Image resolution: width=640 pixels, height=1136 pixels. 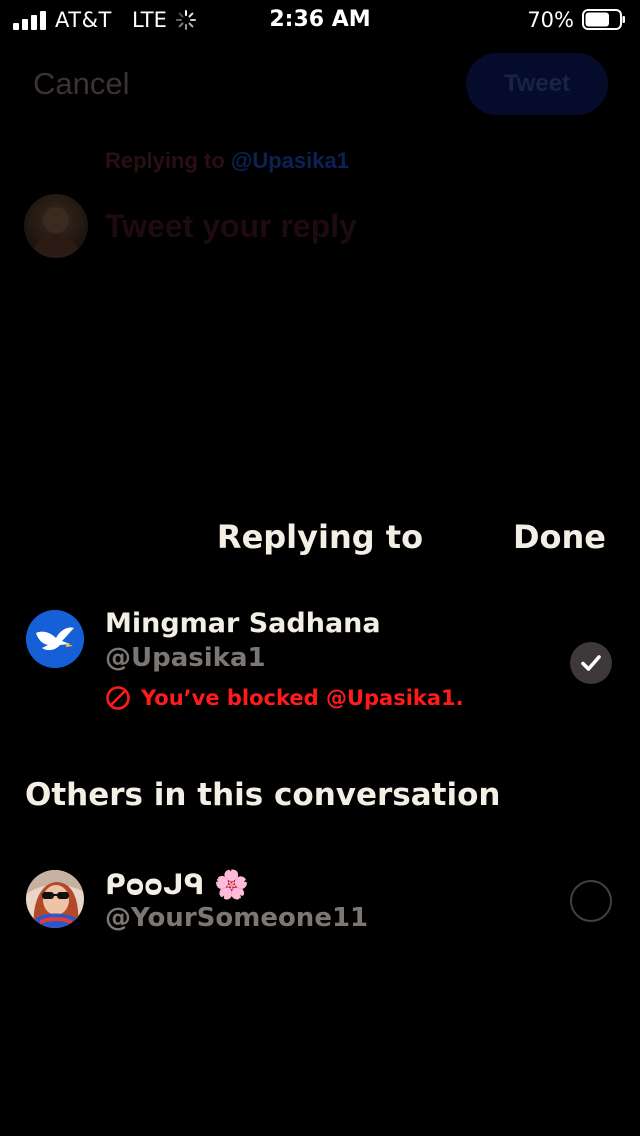 What do you see at coordinates (231, 226) in the screenshot?
I see `tweet-reply-input: Tweet your reply` at bounding box center [231, 226].